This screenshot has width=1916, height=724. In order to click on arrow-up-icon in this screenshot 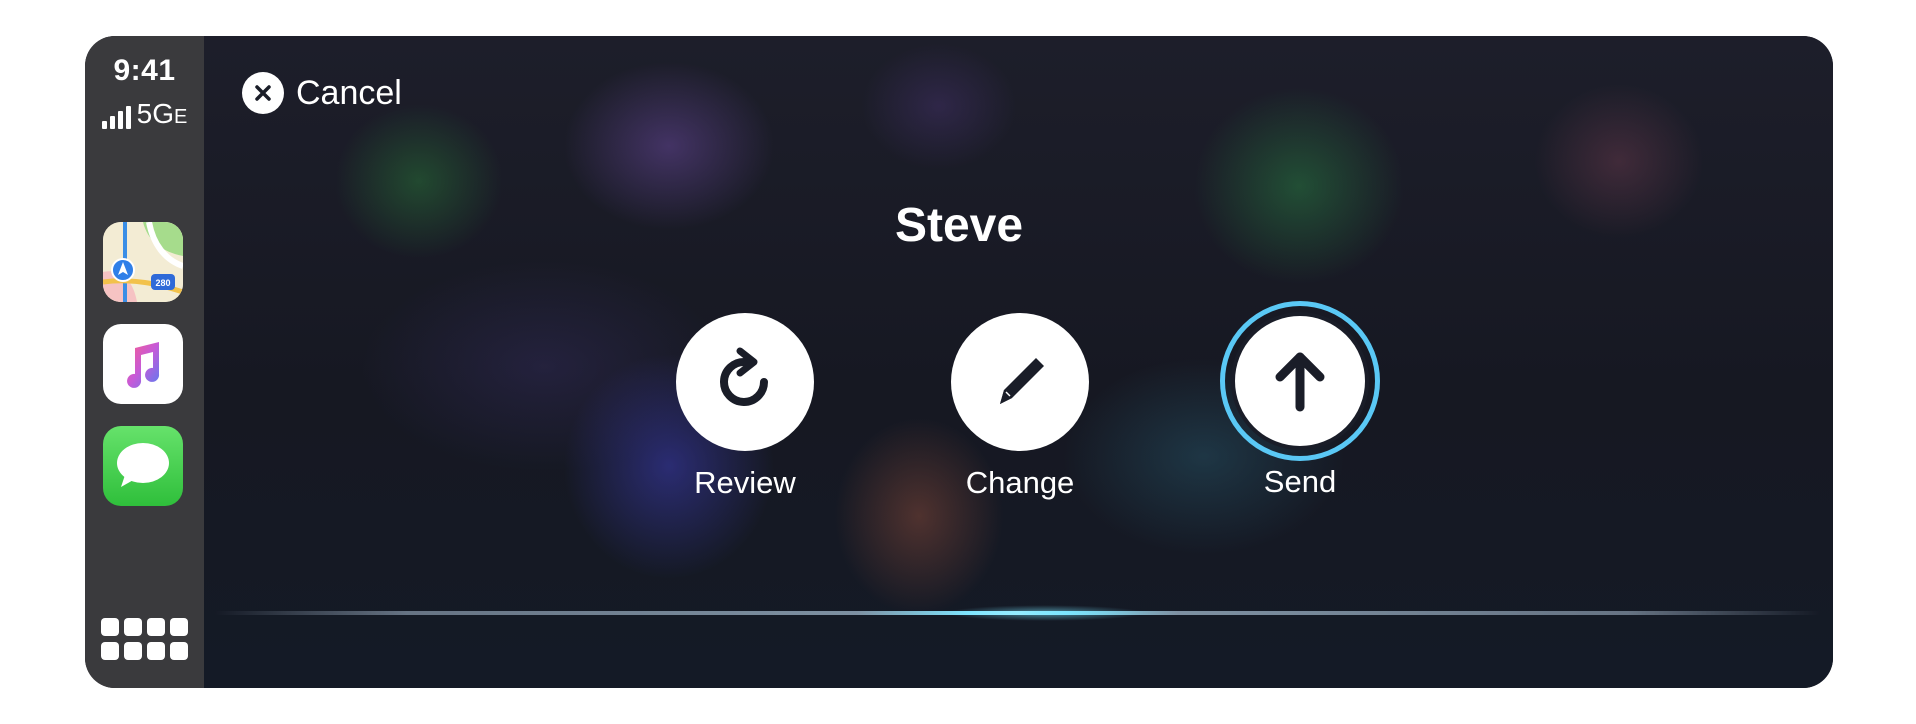, I will do `click(1300, 381)`.